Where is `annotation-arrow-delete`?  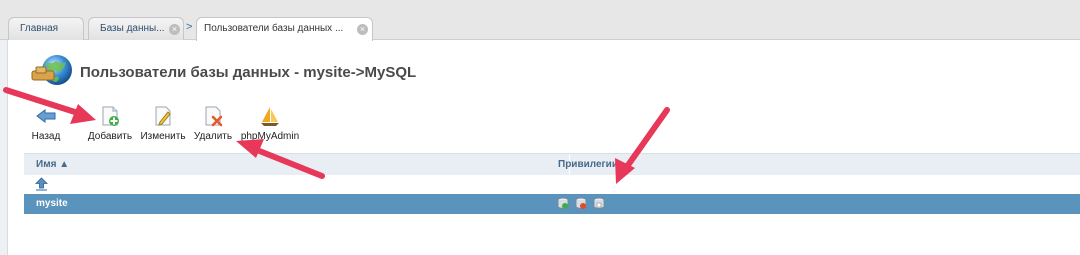 annotation-arrow-delete is located at coordinates (280, 159).